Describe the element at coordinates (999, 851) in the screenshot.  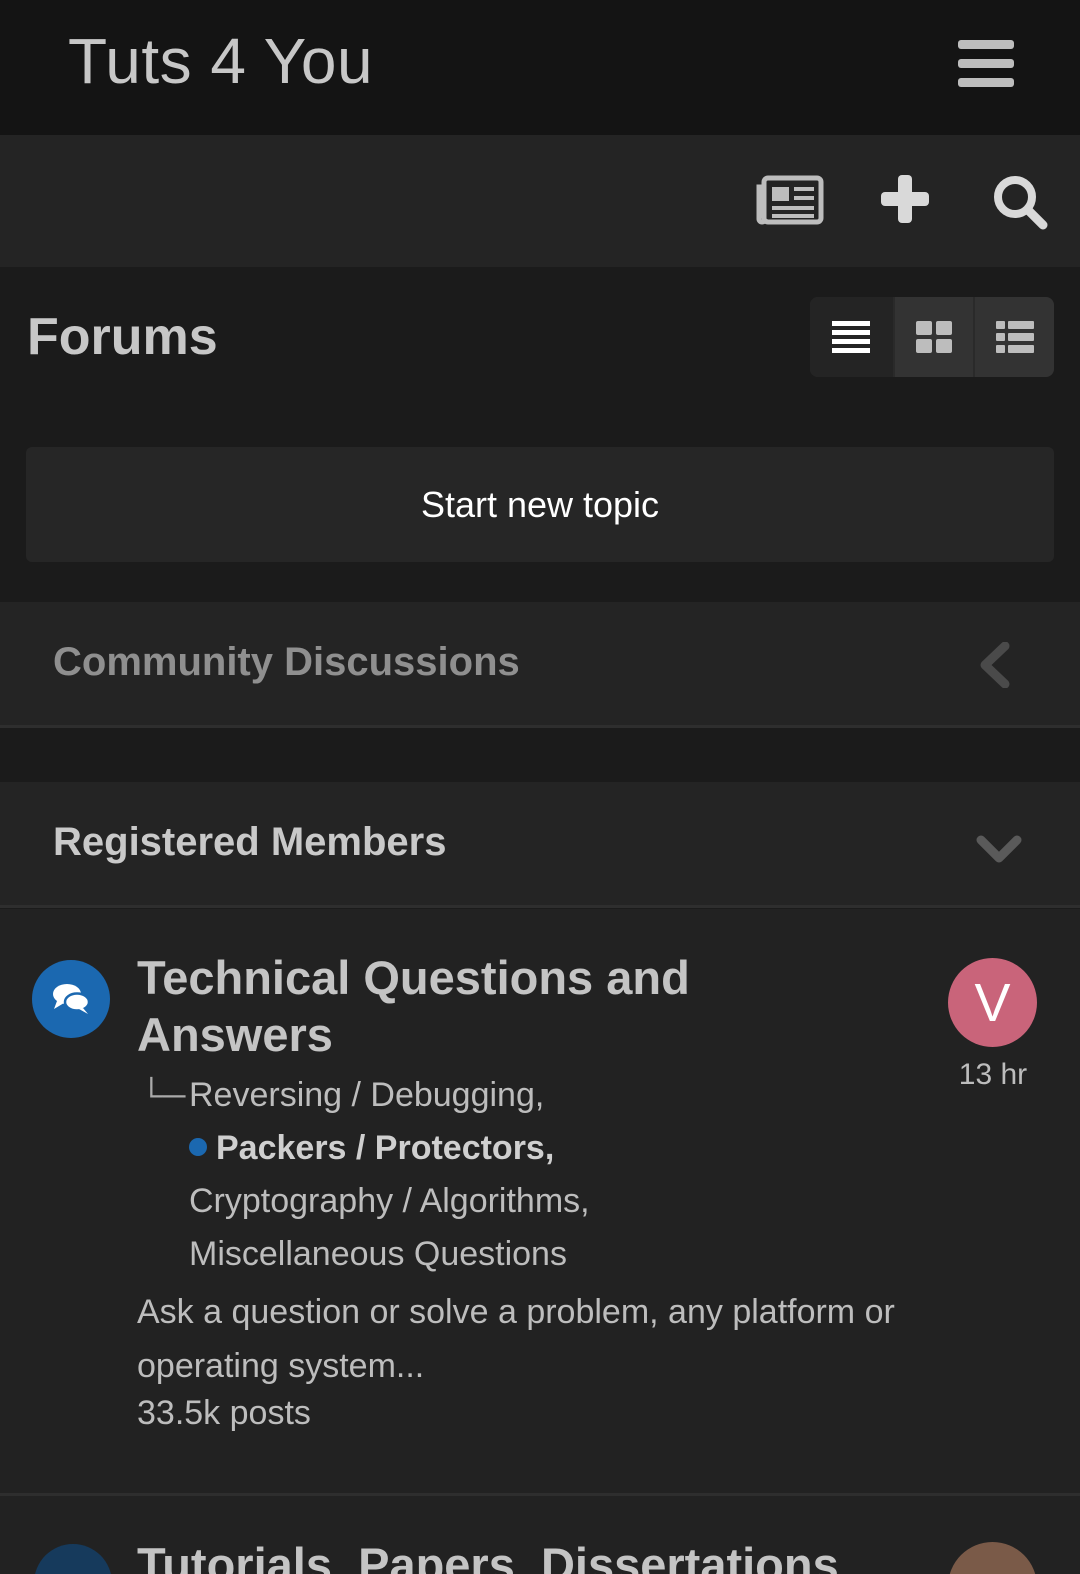
I see `chevron-down-icon` at that location.